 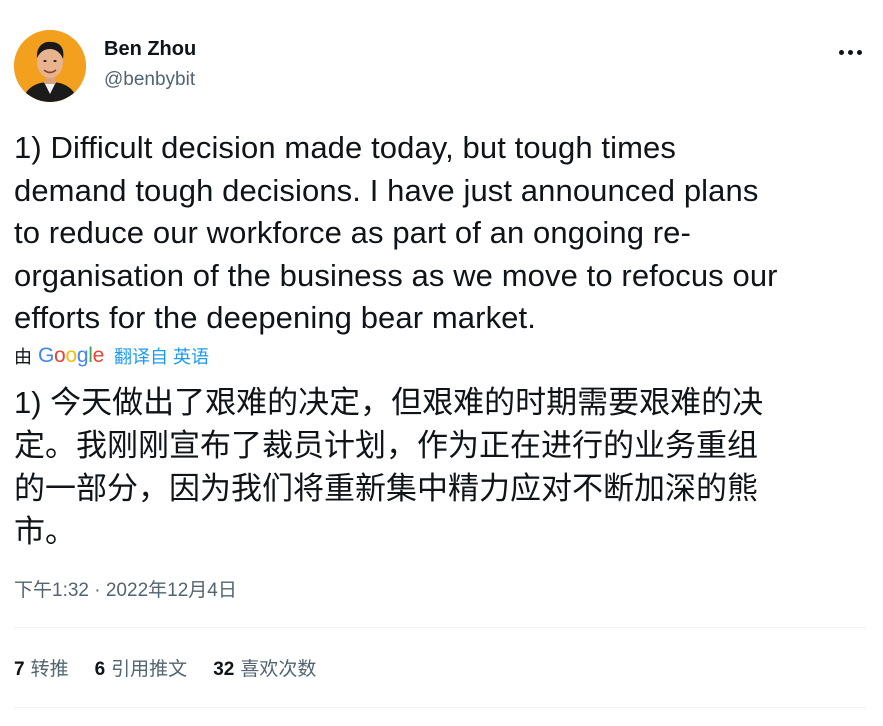 I want to click on translate-source-link: 翻译自 英语, so click(x=161, y=356).